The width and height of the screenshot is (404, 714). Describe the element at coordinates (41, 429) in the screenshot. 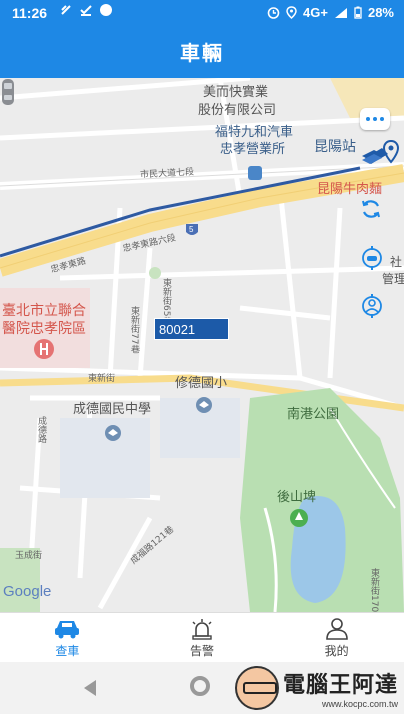

I see `map-label-road: 成德路` at that location.